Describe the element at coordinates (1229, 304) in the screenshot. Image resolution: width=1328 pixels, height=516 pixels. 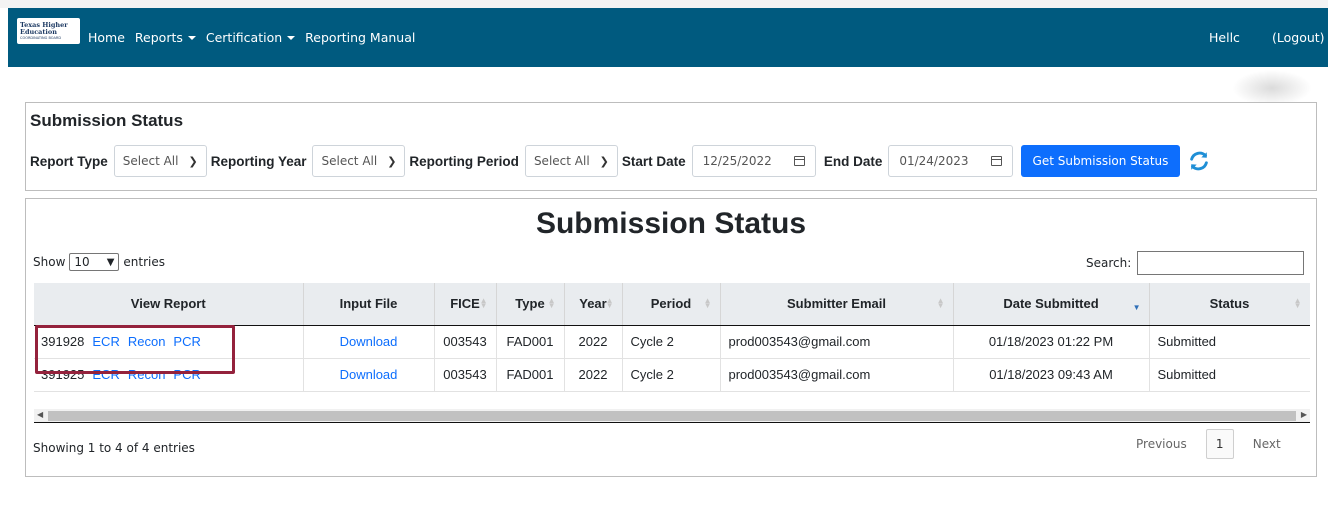
I see `col-status: Status ▲ ▼` at that location.